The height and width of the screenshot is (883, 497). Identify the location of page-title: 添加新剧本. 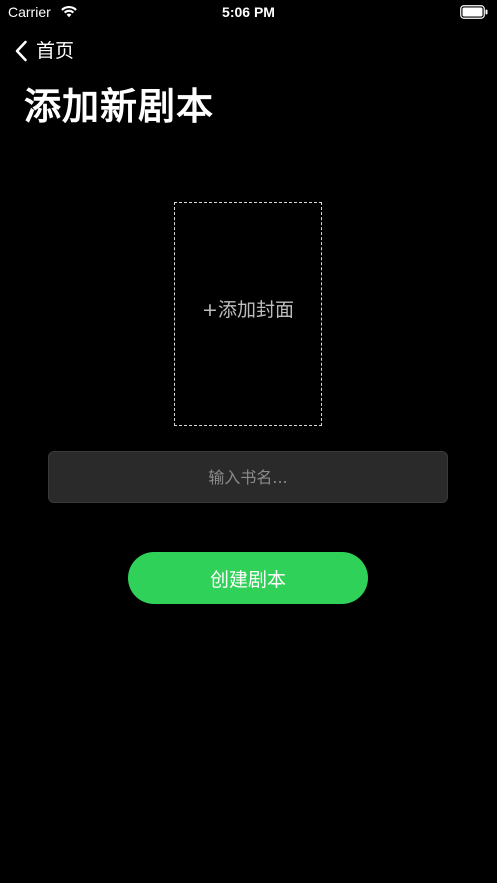
(119, 106).